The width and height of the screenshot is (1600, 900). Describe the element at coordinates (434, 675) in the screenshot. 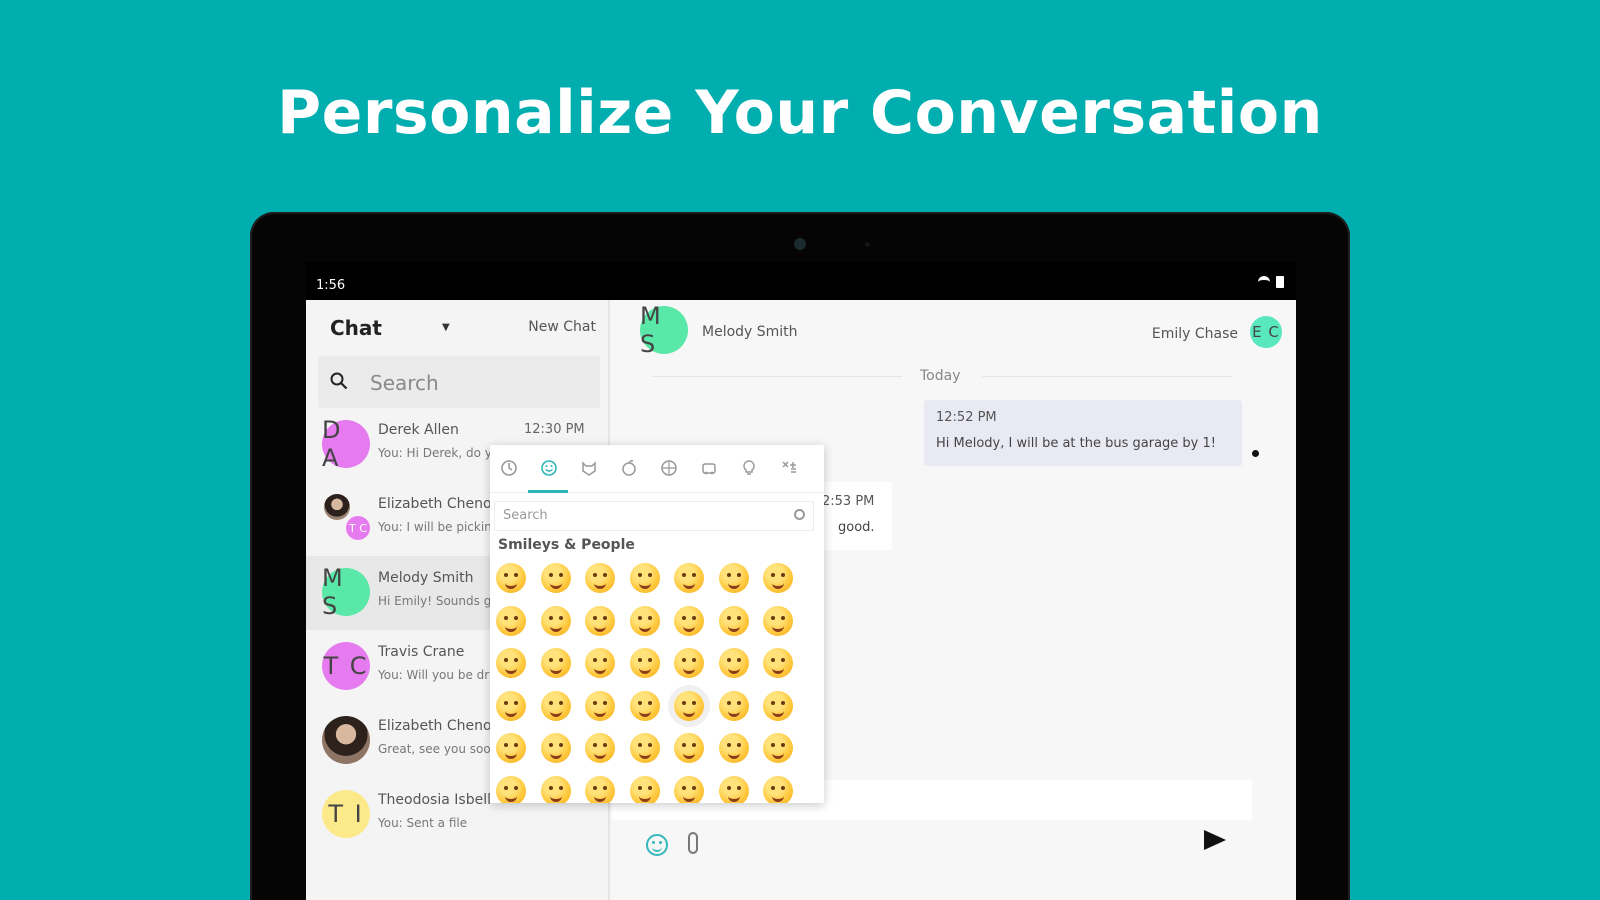

I see `conversation-preview: You: Will you be dr` at that location.